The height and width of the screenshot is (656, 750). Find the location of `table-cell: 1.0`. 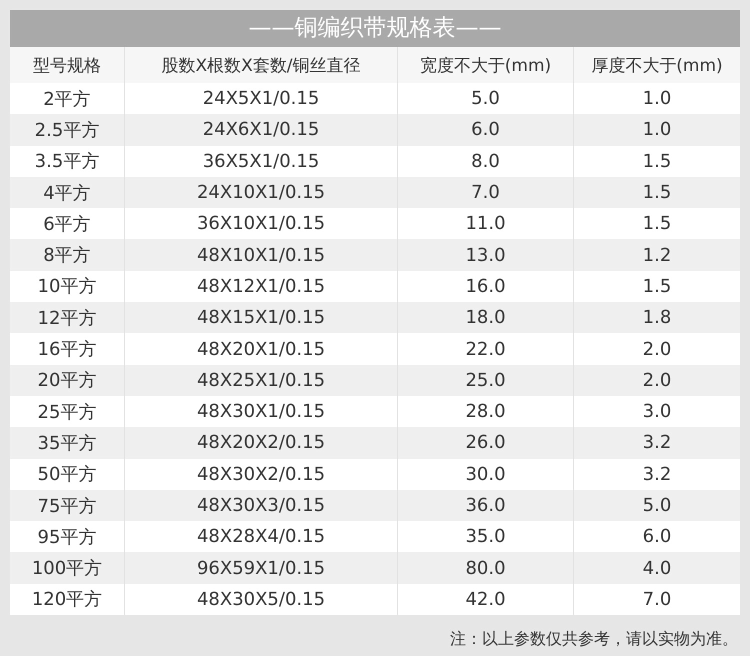

table-cell: 1.0 is located at coordinates (657, 130).